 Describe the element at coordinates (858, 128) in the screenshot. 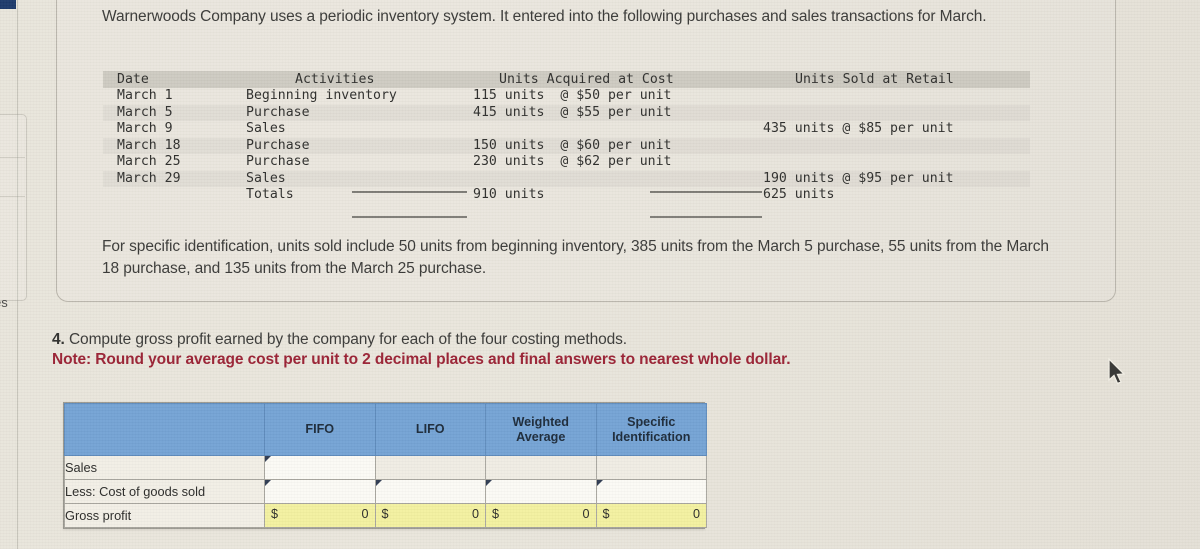

I see `cell-sold: 435 units @ $85 per unit` at that location.